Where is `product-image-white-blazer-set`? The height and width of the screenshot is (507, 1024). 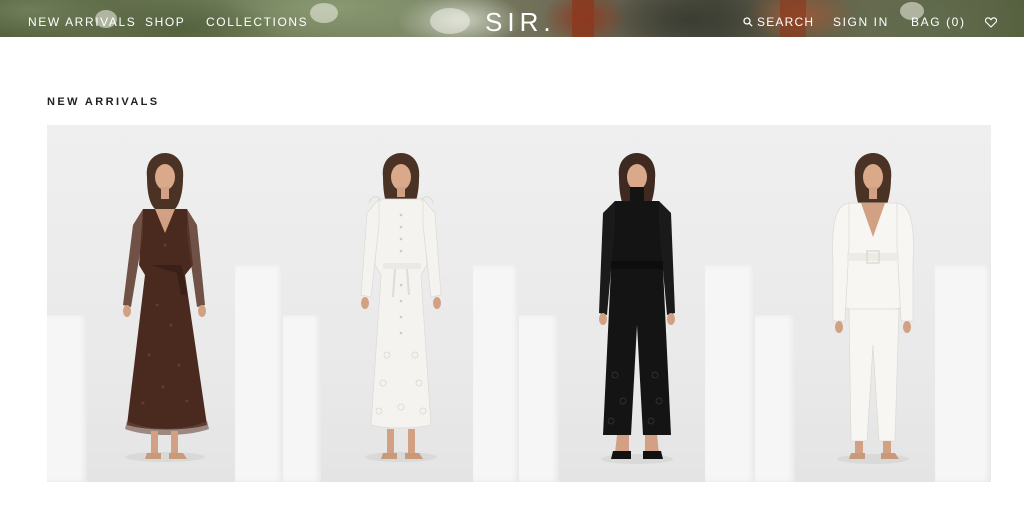
product-image-white-blazer-set is located at coordinates (873, 308).